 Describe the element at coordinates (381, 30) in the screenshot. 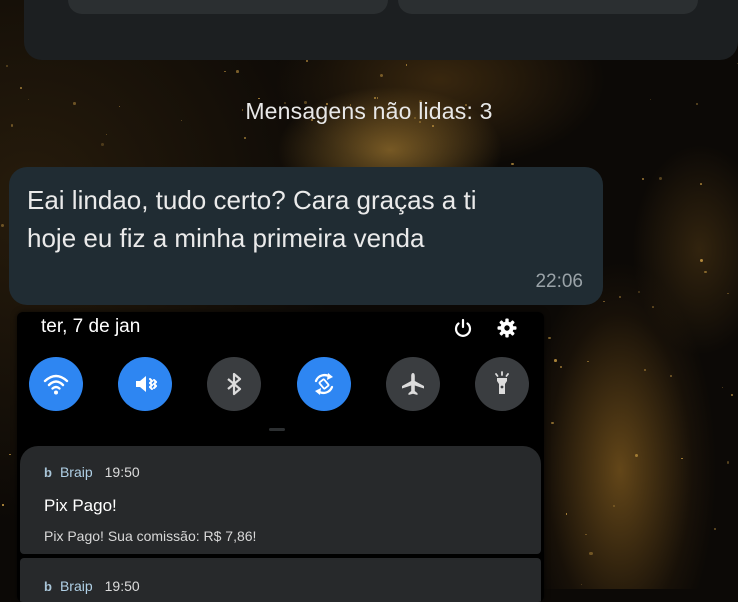

I see `previous-message-card` at that location.